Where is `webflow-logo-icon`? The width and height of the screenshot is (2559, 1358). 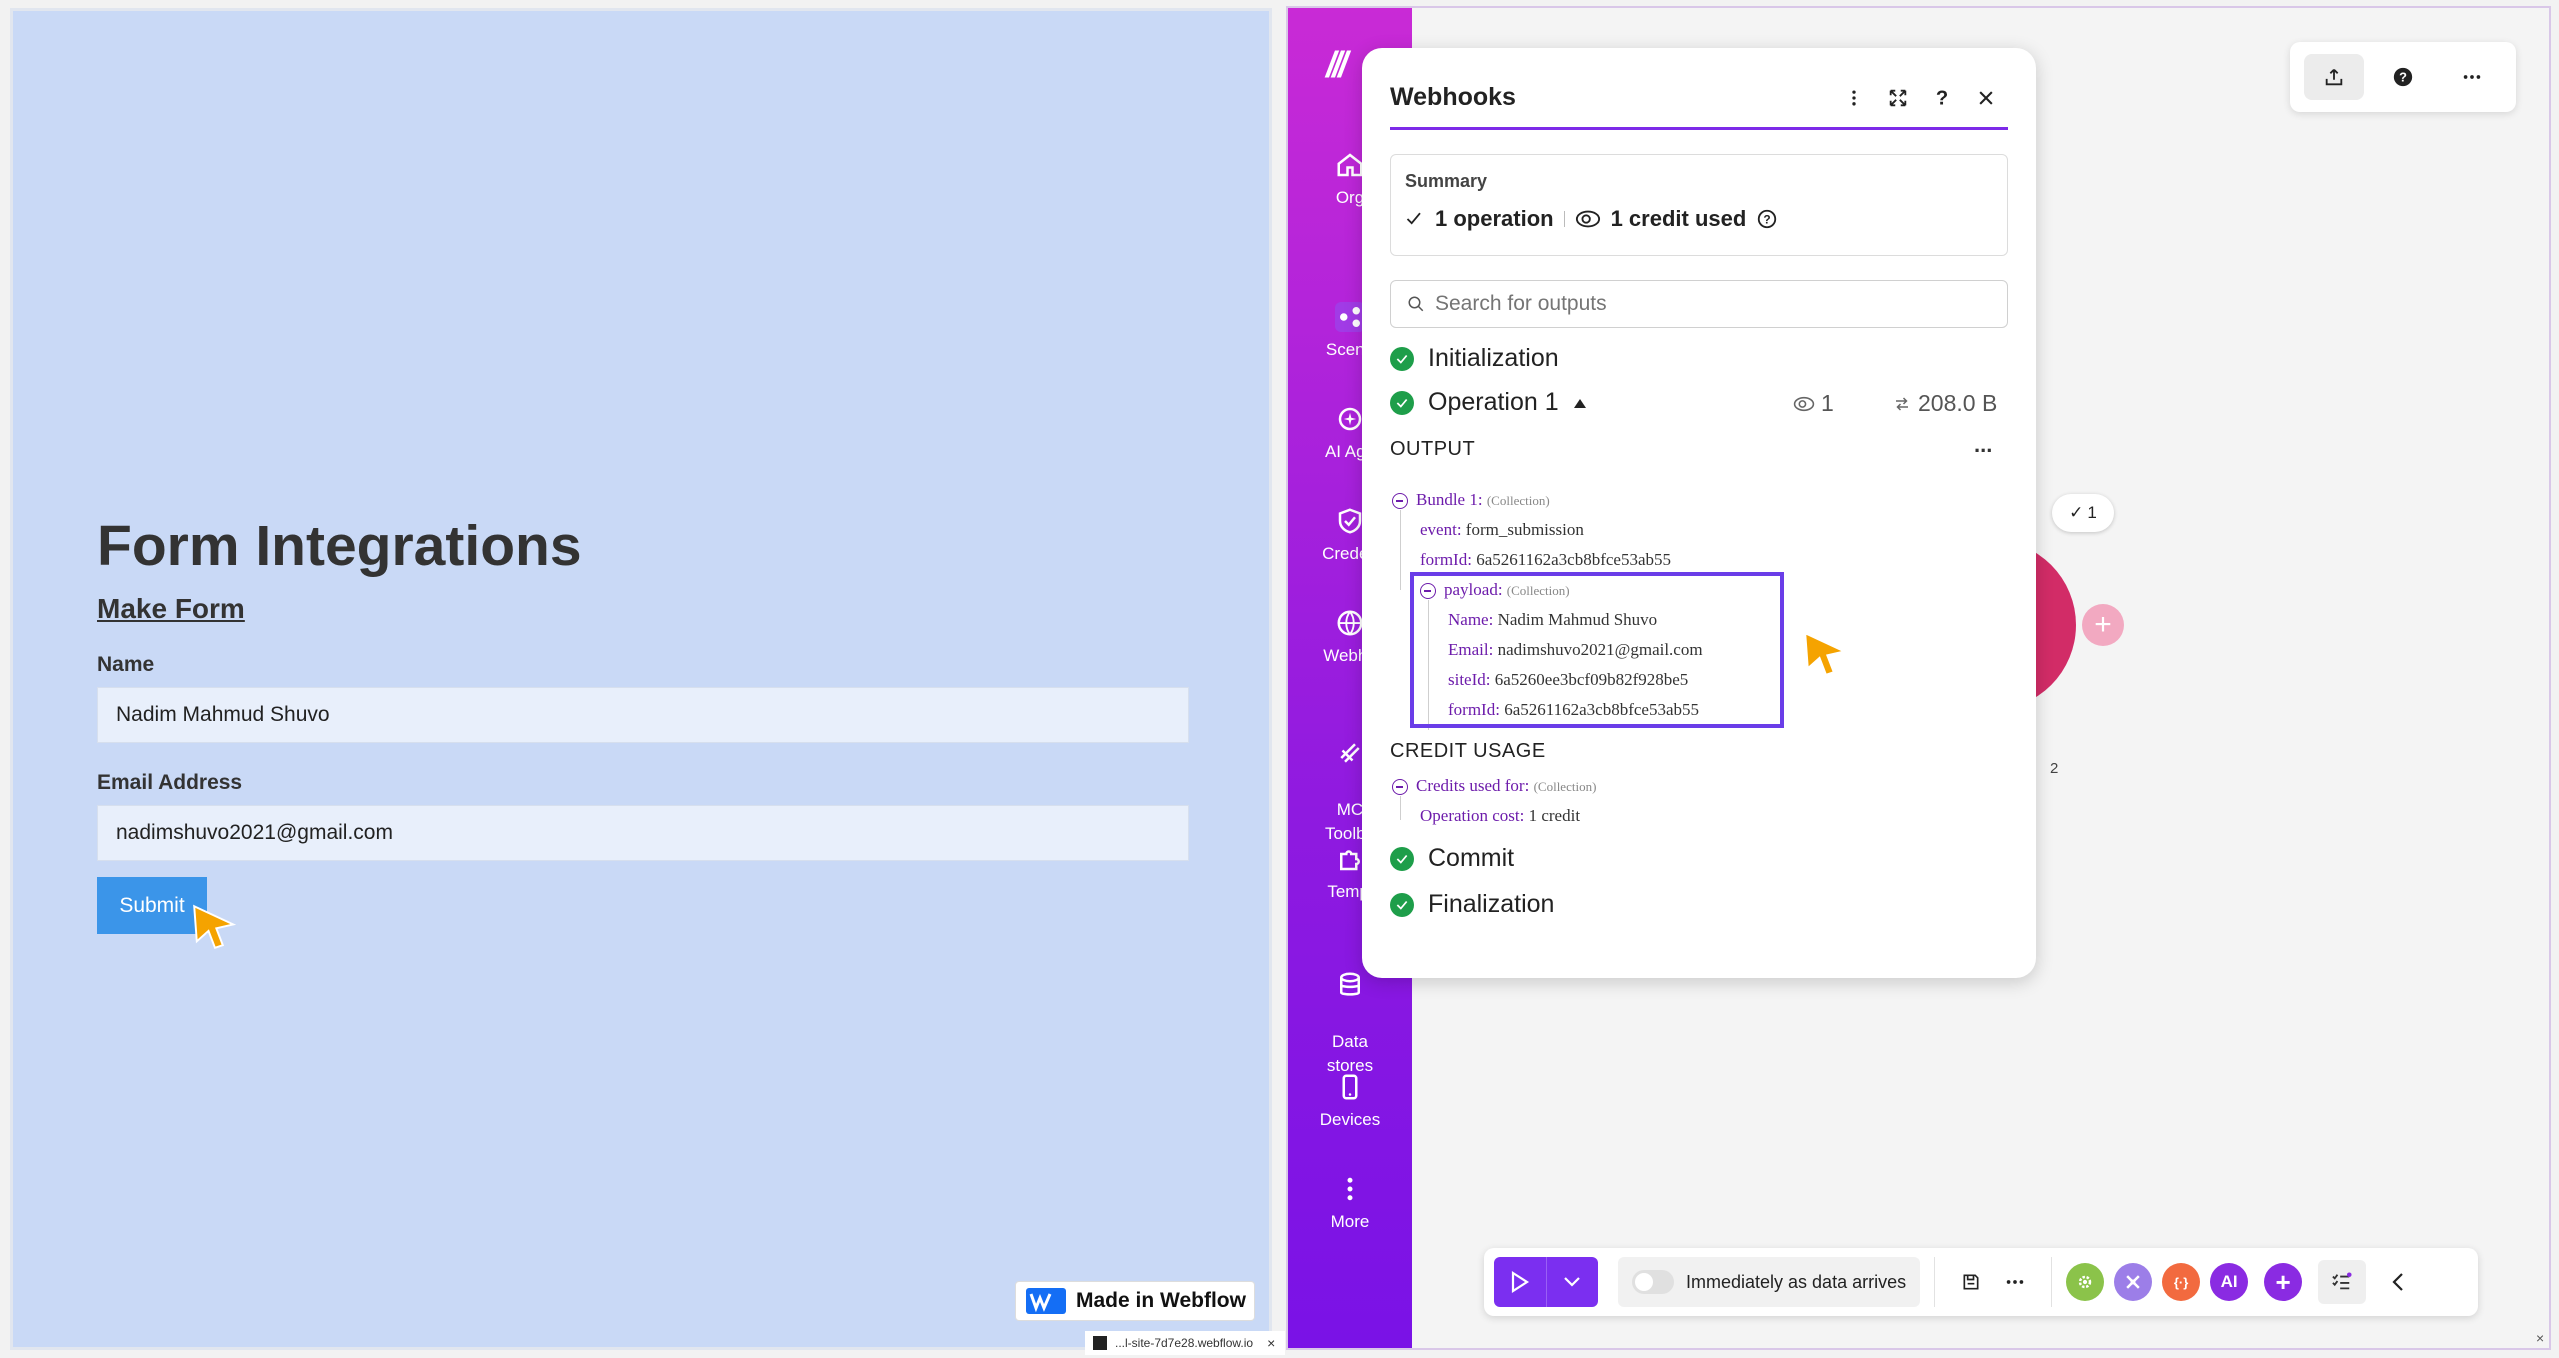 webflow-logo-icon is located at coordinates (1046, 1301).